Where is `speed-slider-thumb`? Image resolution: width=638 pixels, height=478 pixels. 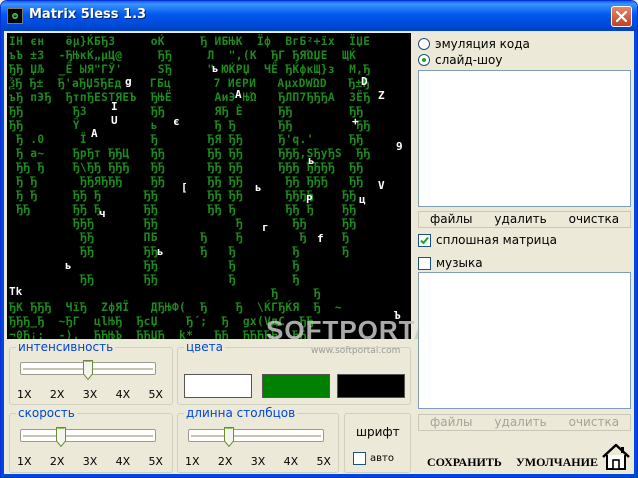
speed-slider-thumb is located at coordinates (60, 437).